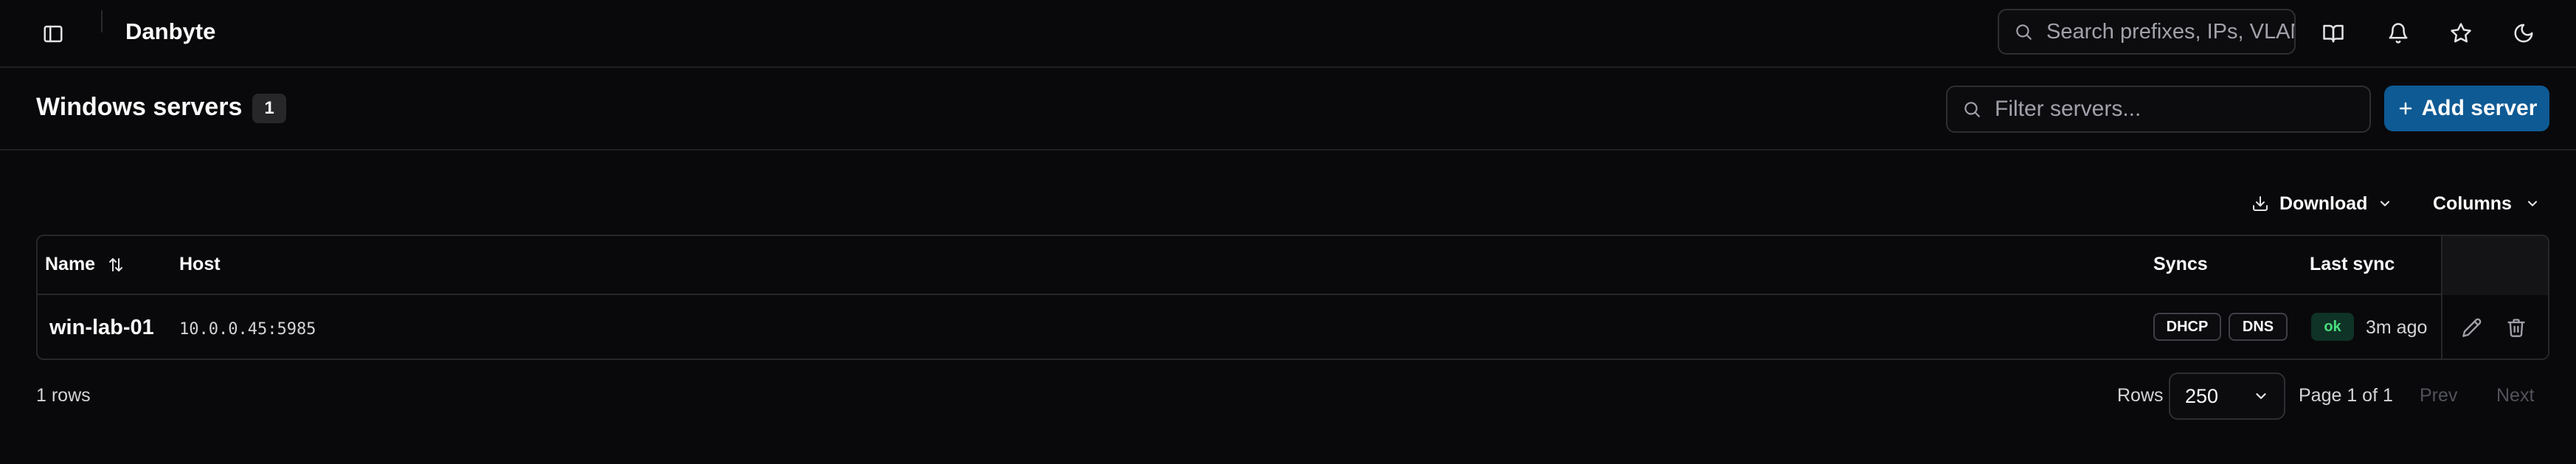  I want to click on sidebar-toggle-button, so click(53, 34).